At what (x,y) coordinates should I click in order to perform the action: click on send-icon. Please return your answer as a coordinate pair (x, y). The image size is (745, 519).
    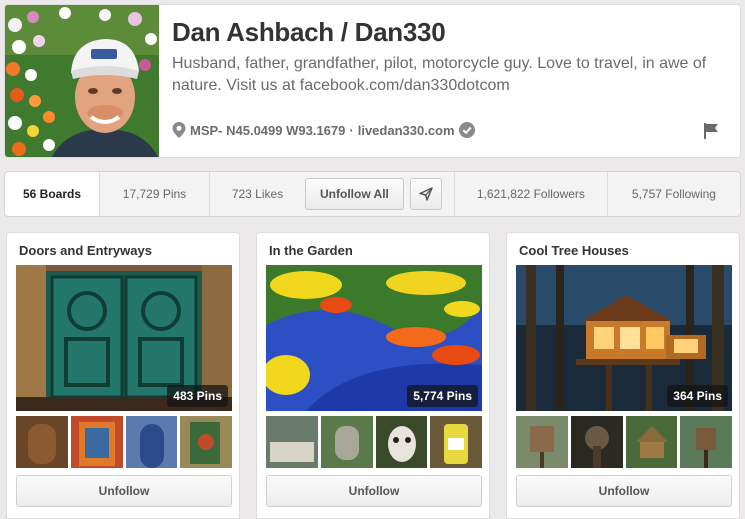
    Looking at the image, I should click on (426, 194).